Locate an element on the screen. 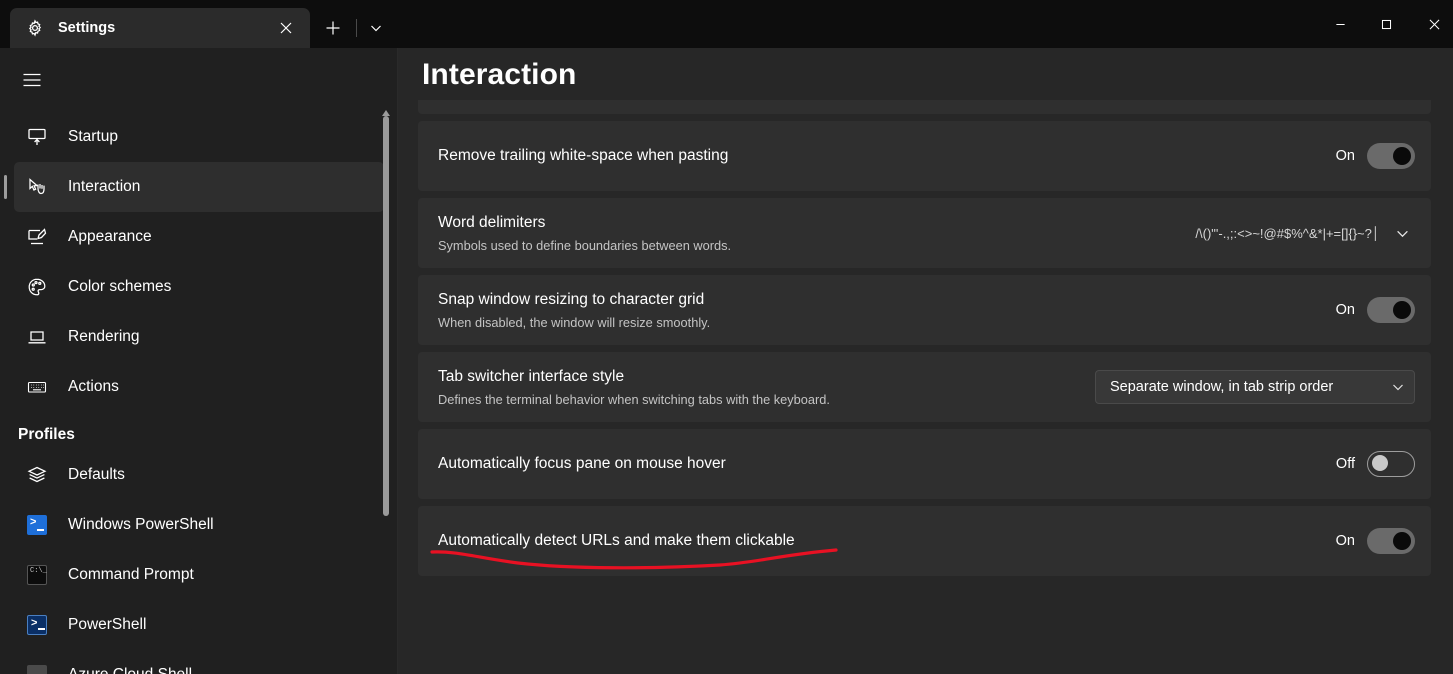 This screenshot has height=674, width=1453. powershell-core-icon: > is located at coordinates (37, 625).